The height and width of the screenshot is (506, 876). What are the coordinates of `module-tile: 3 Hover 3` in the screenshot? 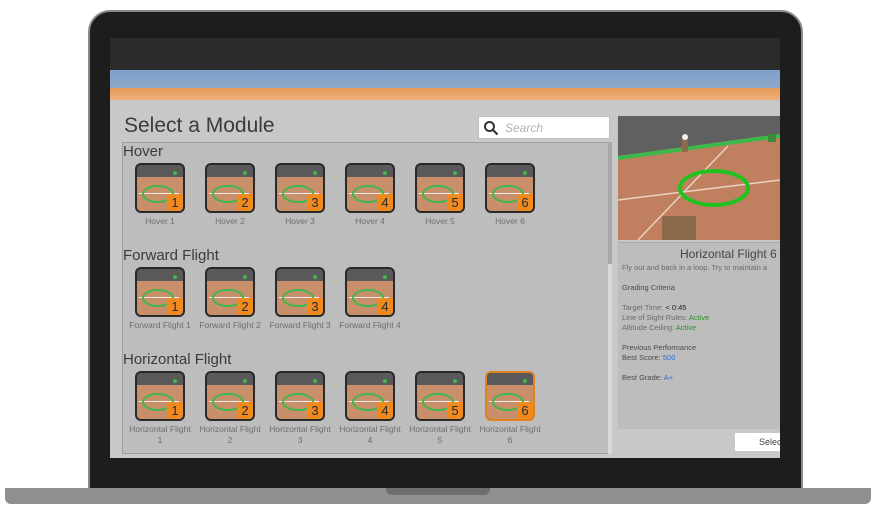 It's located at (300, 195).